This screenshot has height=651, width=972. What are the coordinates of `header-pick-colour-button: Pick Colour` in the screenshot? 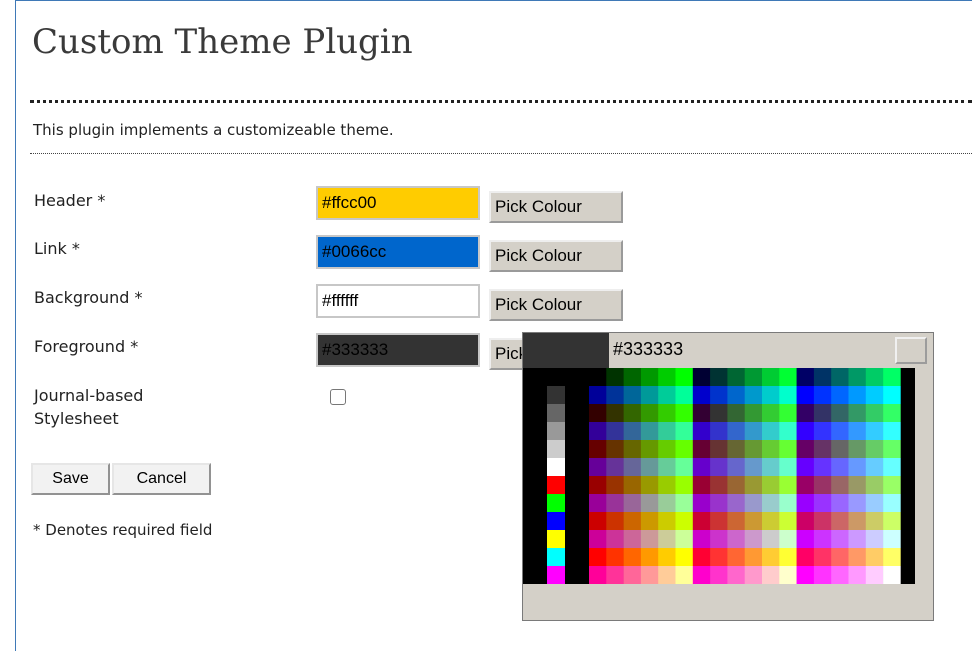 It's located at (556, 207).